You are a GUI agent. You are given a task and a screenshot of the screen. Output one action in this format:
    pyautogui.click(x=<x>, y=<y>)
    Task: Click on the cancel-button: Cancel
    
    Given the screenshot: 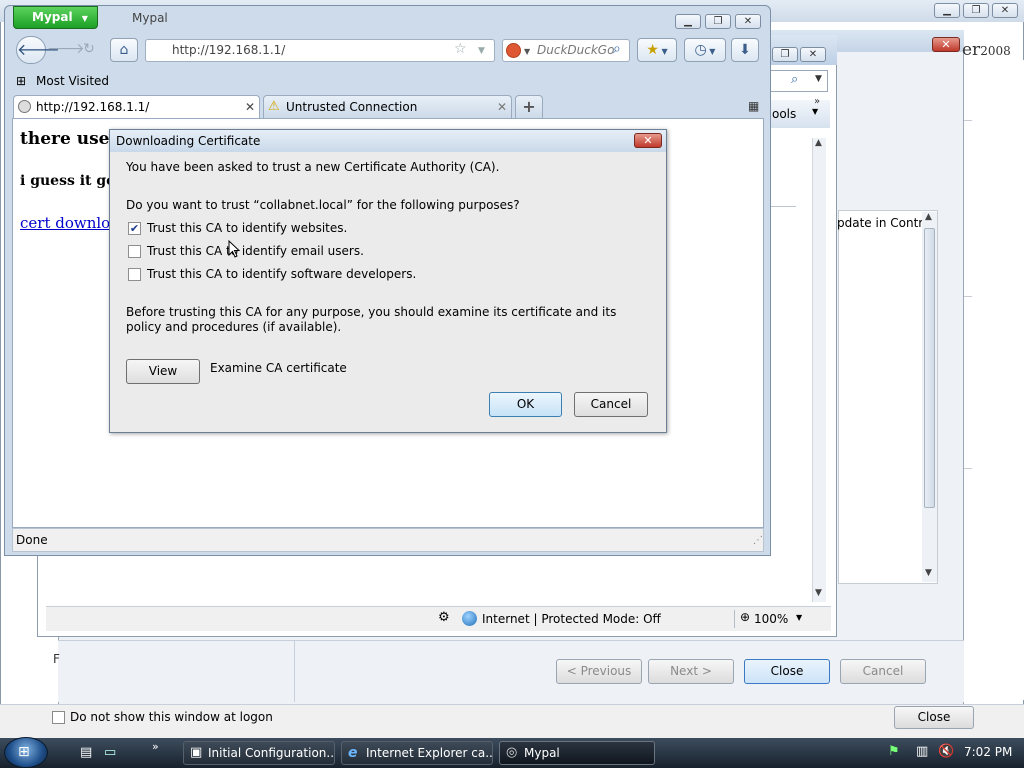 What is the action you would take?
    pyautogui.click(x=611, y=404)
    